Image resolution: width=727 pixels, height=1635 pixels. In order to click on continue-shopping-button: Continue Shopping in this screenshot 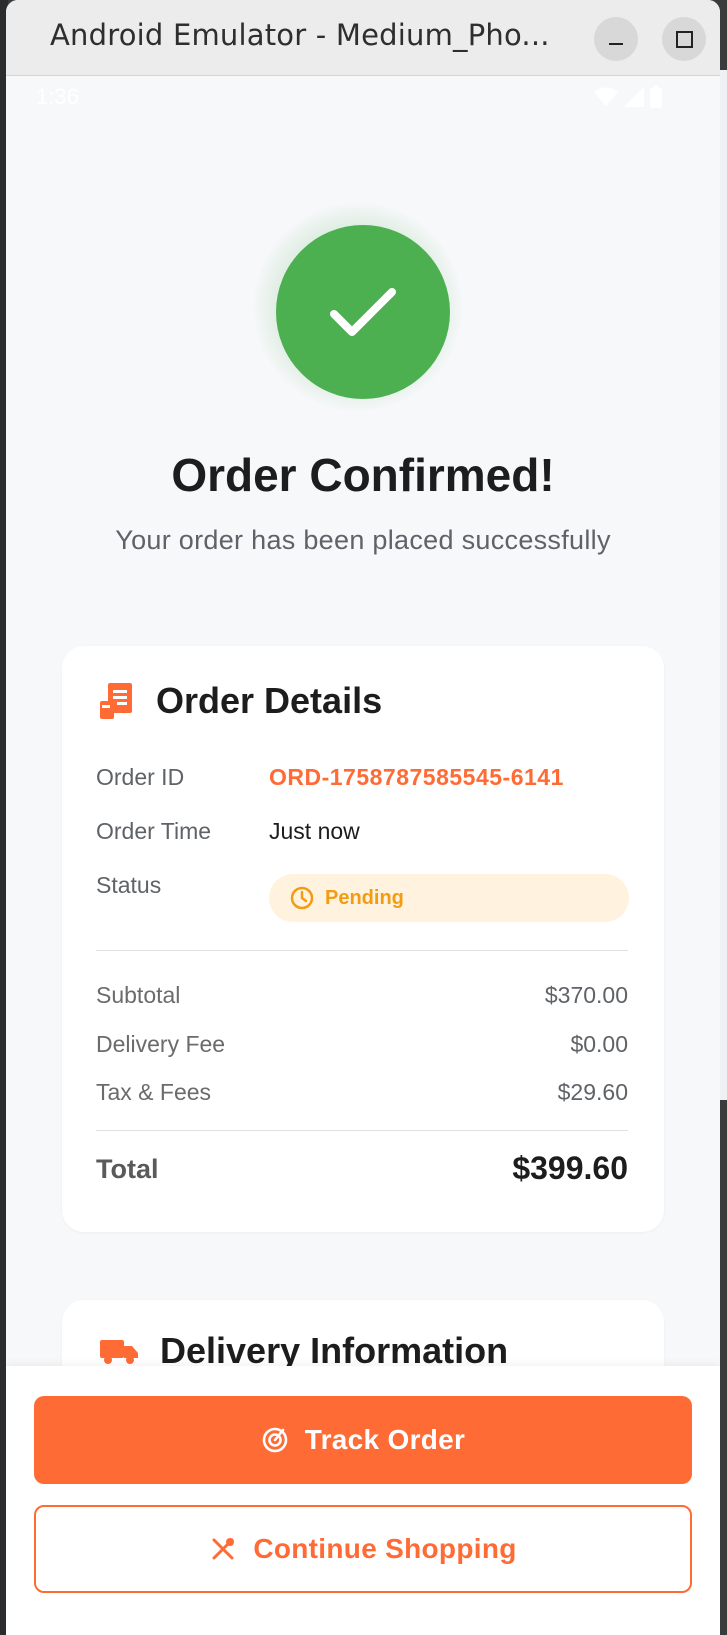, I will do `click(363, 1549)`.